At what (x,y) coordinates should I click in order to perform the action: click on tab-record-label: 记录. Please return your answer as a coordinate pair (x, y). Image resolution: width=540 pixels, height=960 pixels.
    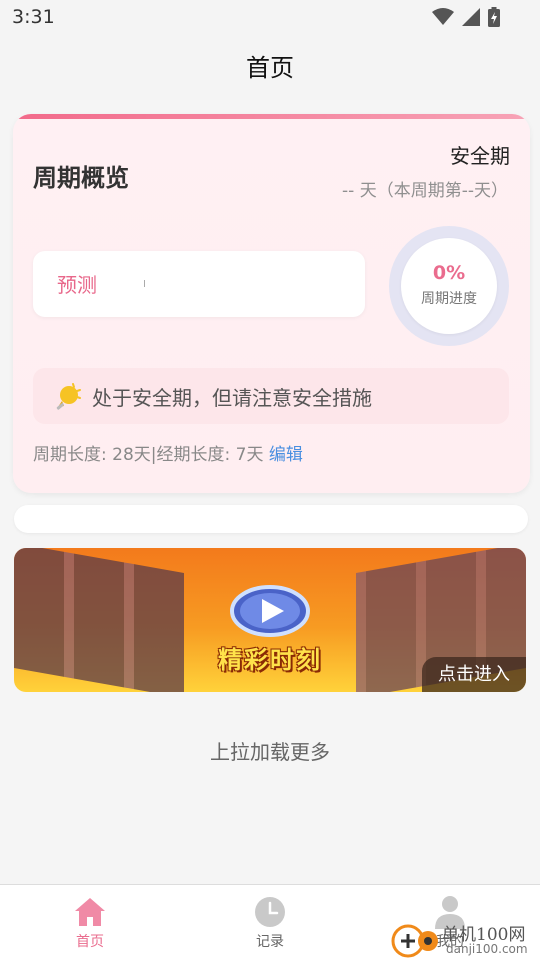
    Looking at the image, I should click on (270, 942).